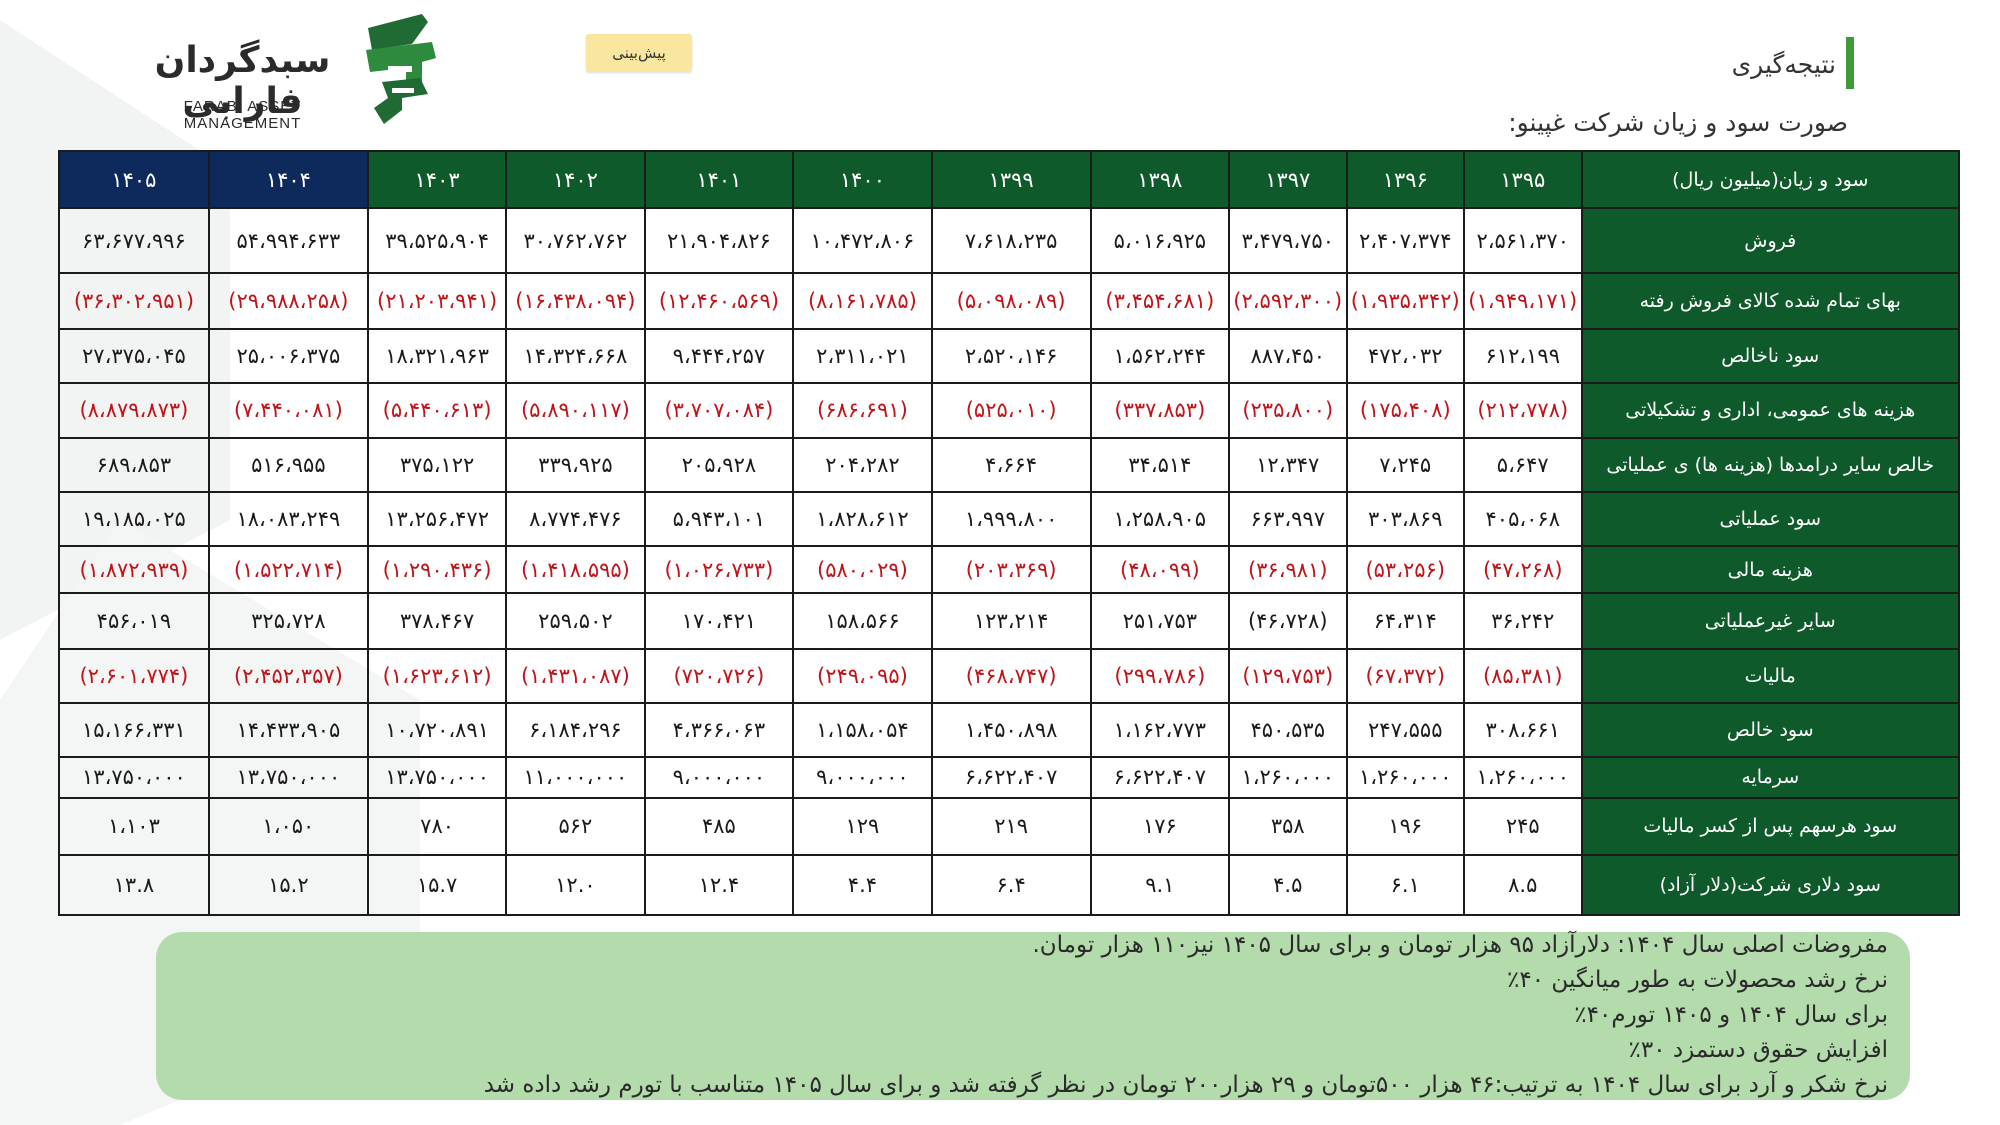 This screenshot has height=1125, width=2000. What do you see at coordinates (1523, 355) in the screenshot?
I see `value-cell: ۶۱۲،۱۹۹` at bounding box center [1523, 355].